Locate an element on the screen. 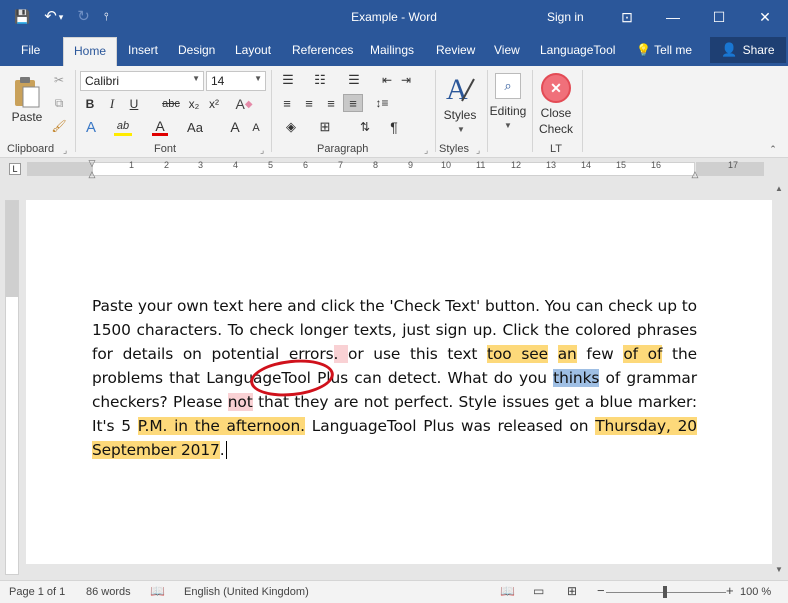 This screenshot has height=603, width=788. editing-button-label: Editing is located at coordinates (508, 111).